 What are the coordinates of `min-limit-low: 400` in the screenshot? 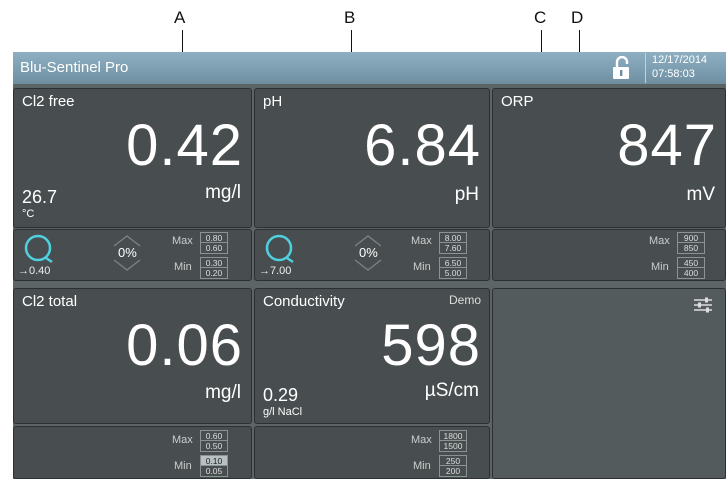 It's located at (691, 273).